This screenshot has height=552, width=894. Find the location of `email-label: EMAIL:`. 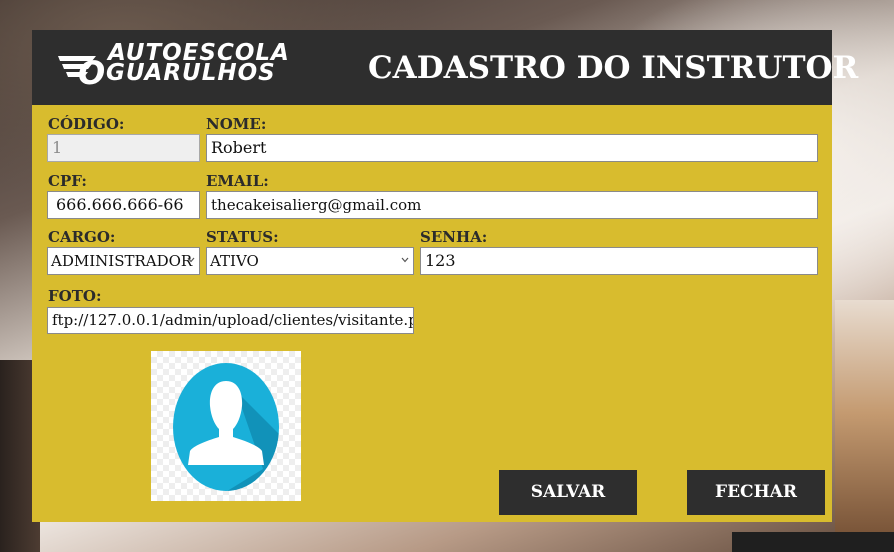

email-label: EMAIL: is located at coordinates (237, 181).